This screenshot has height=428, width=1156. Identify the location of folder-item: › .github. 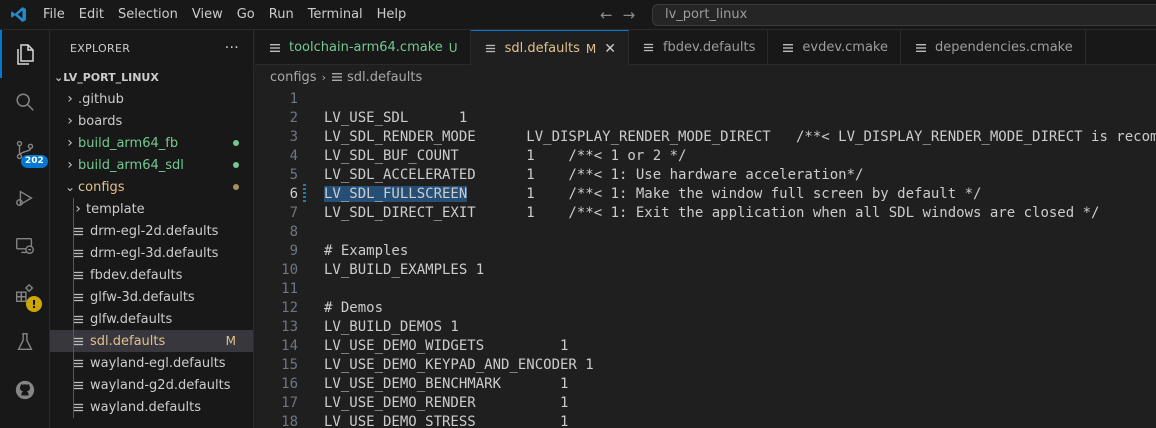
(151, 99).